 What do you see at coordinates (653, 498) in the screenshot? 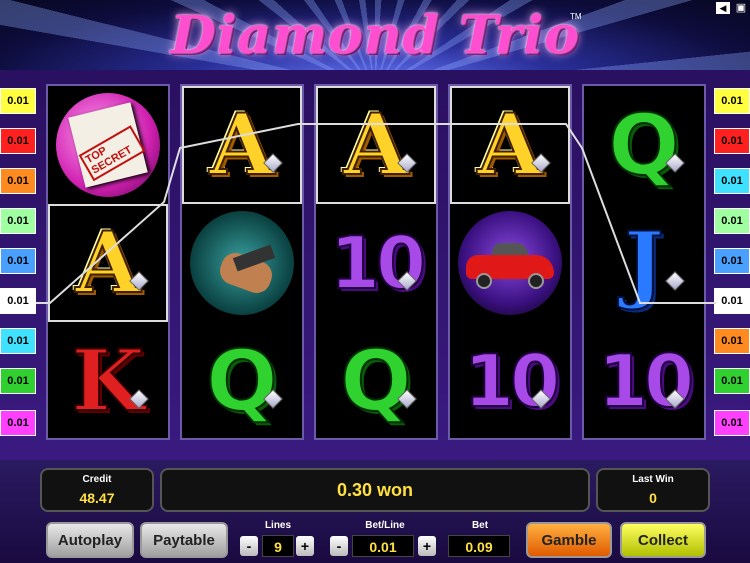
I see `last-win-value: 0` at bounding box center [653, 498].